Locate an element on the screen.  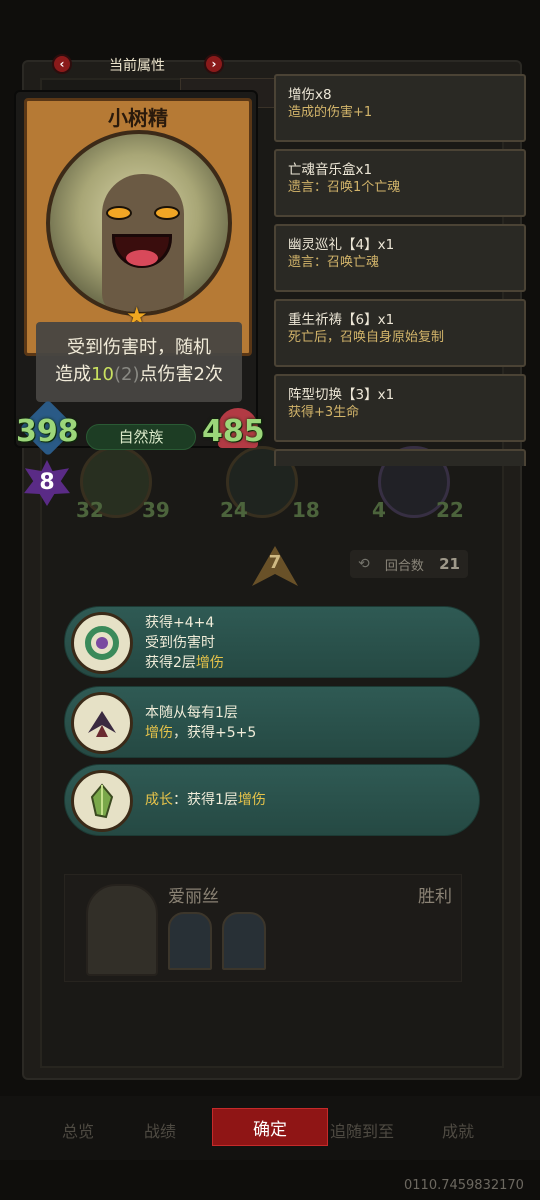
tier-number: 8 is located at coordinates (47, 482).